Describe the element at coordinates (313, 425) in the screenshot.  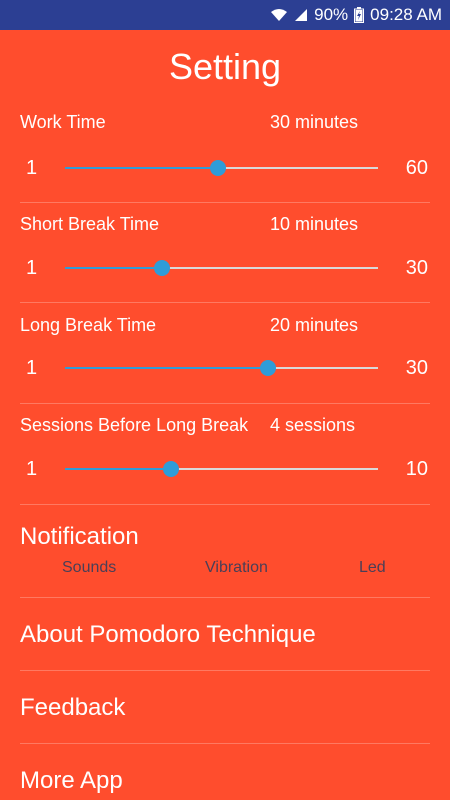
I see `setting-value: 4 sessions` at that location.